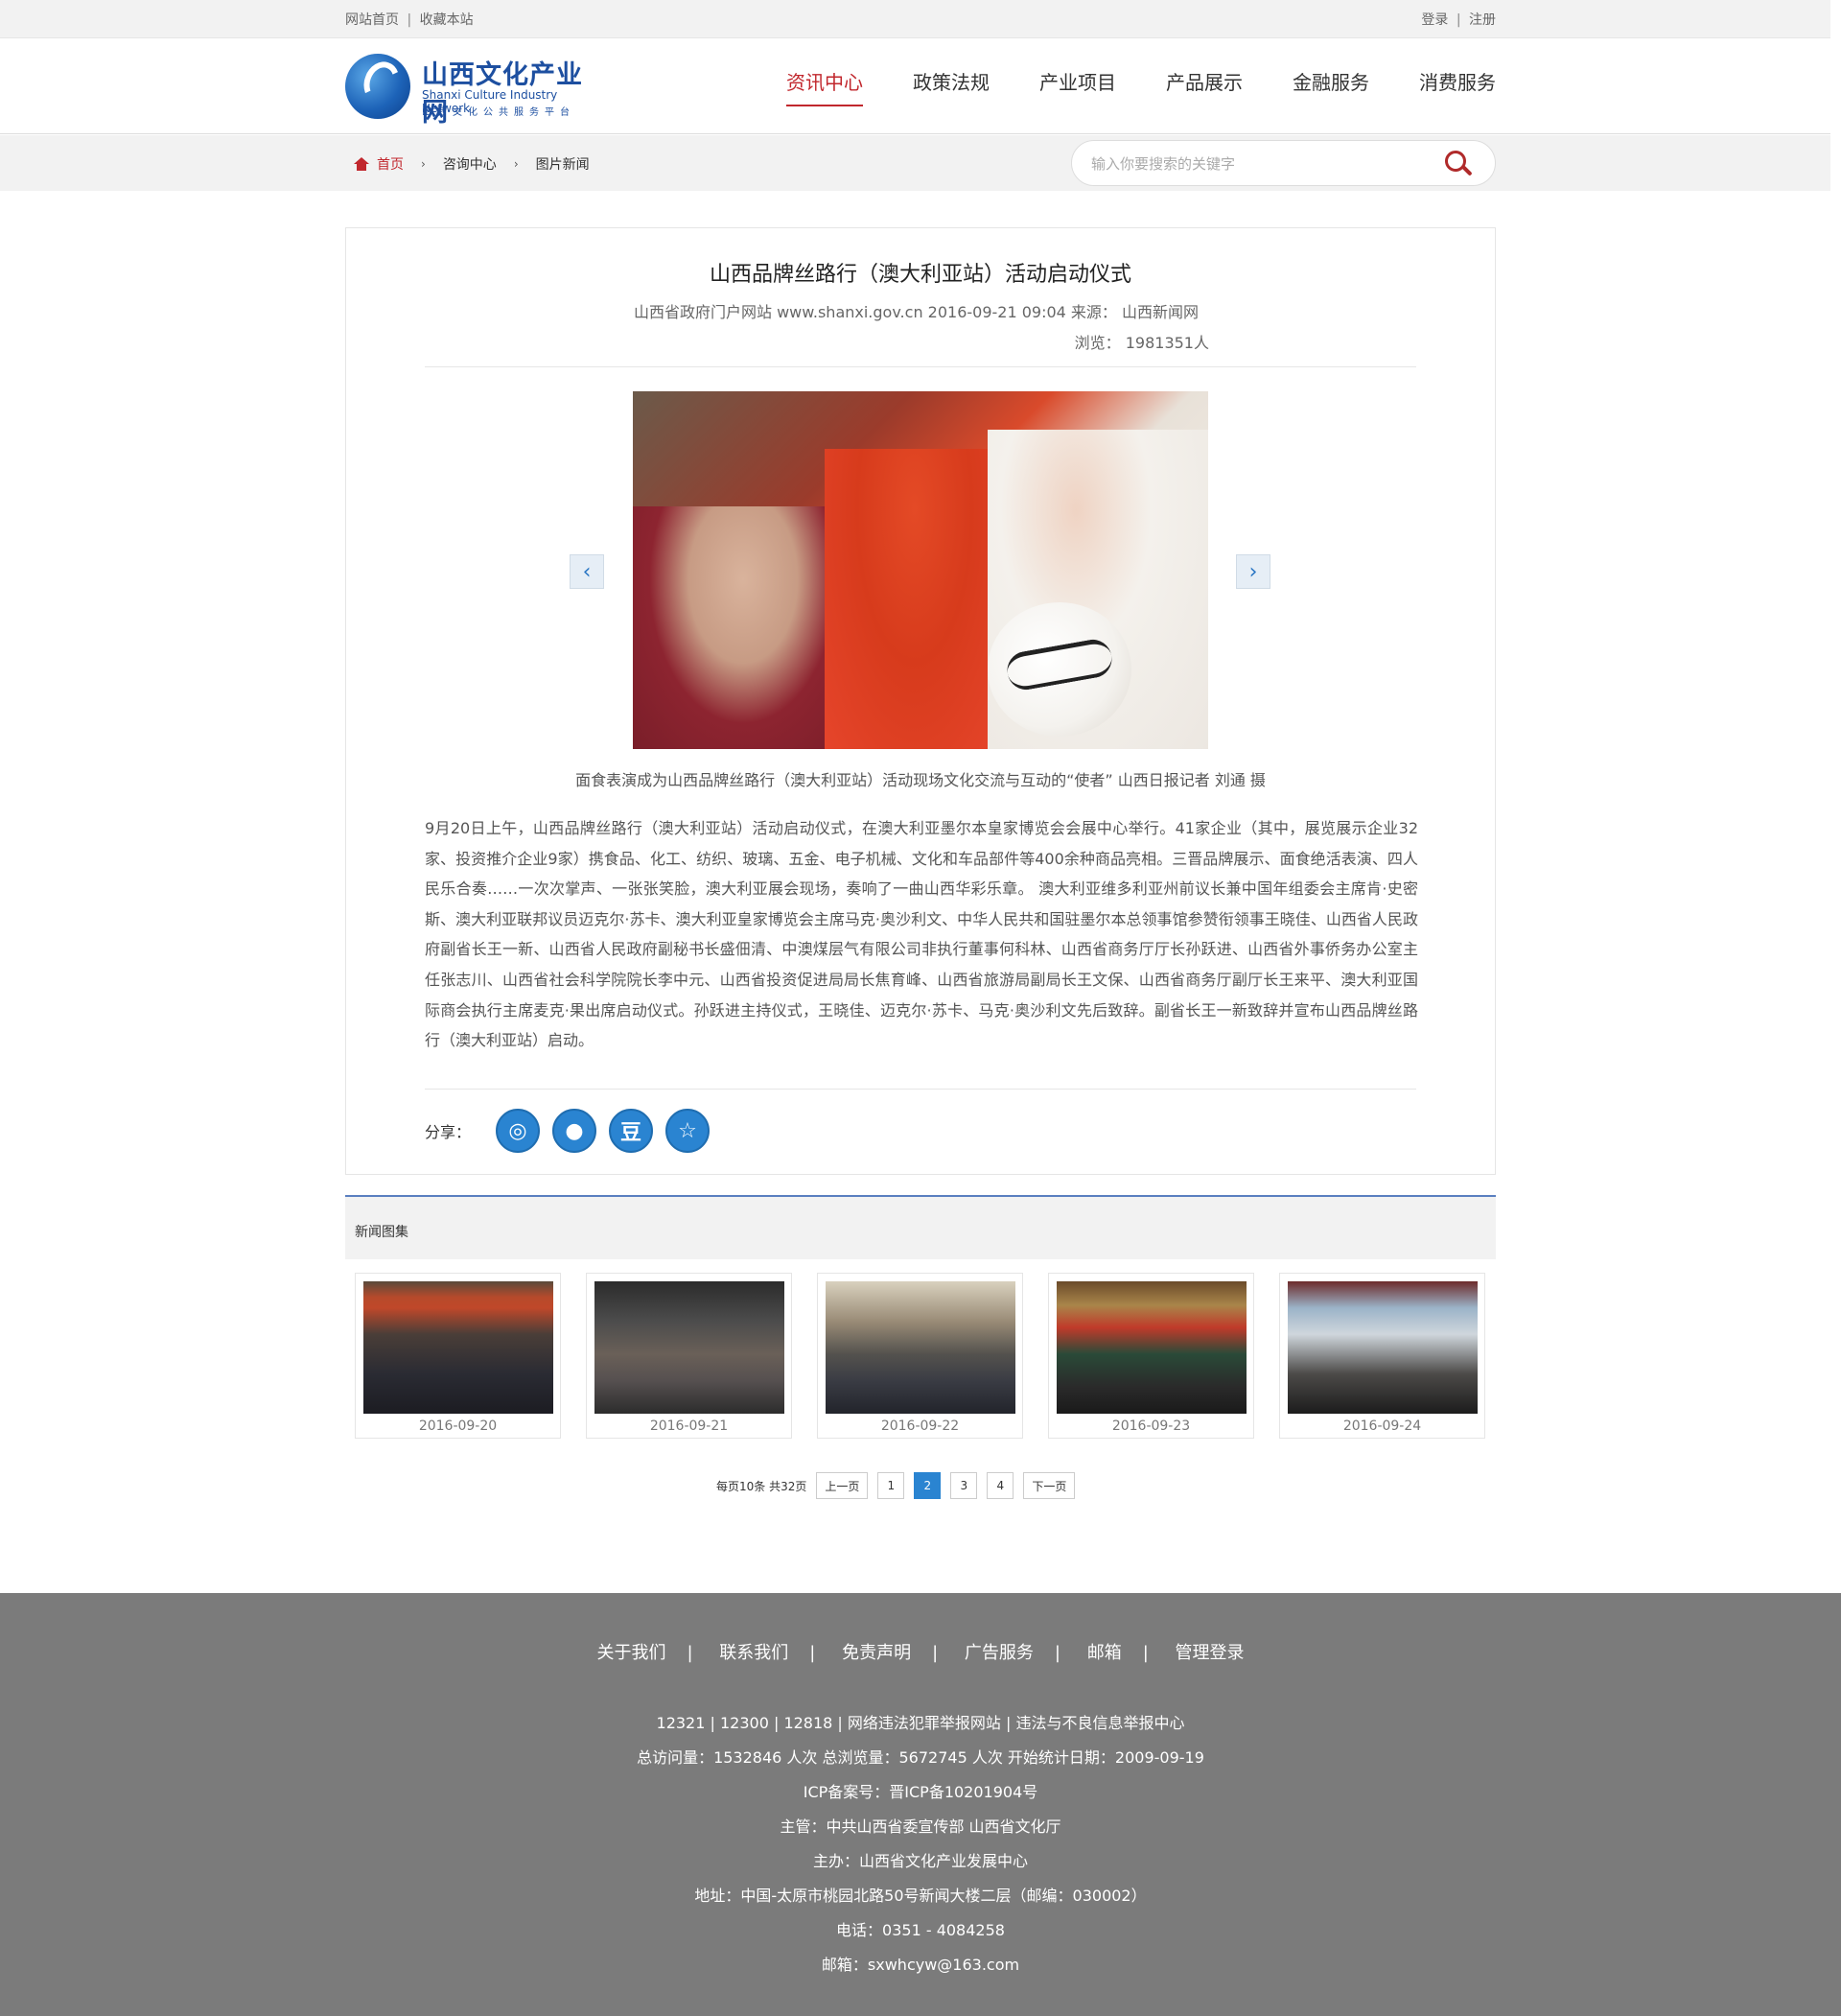 The width and height of the screenshot is (1841, 2016). Describe the element at coordinates (753, 1653) in the screenshot. I see `footer-link-contact: 联系我们` at that location.